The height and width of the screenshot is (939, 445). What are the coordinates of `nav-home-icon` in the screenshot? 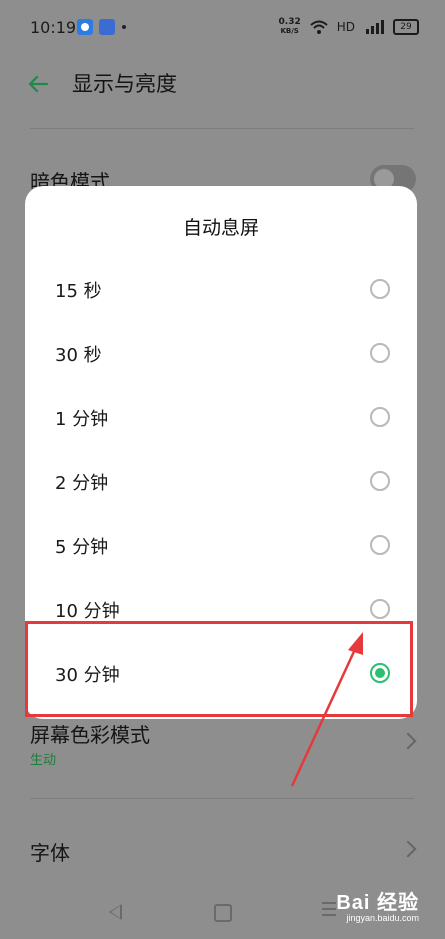 It's located at (223, 913).